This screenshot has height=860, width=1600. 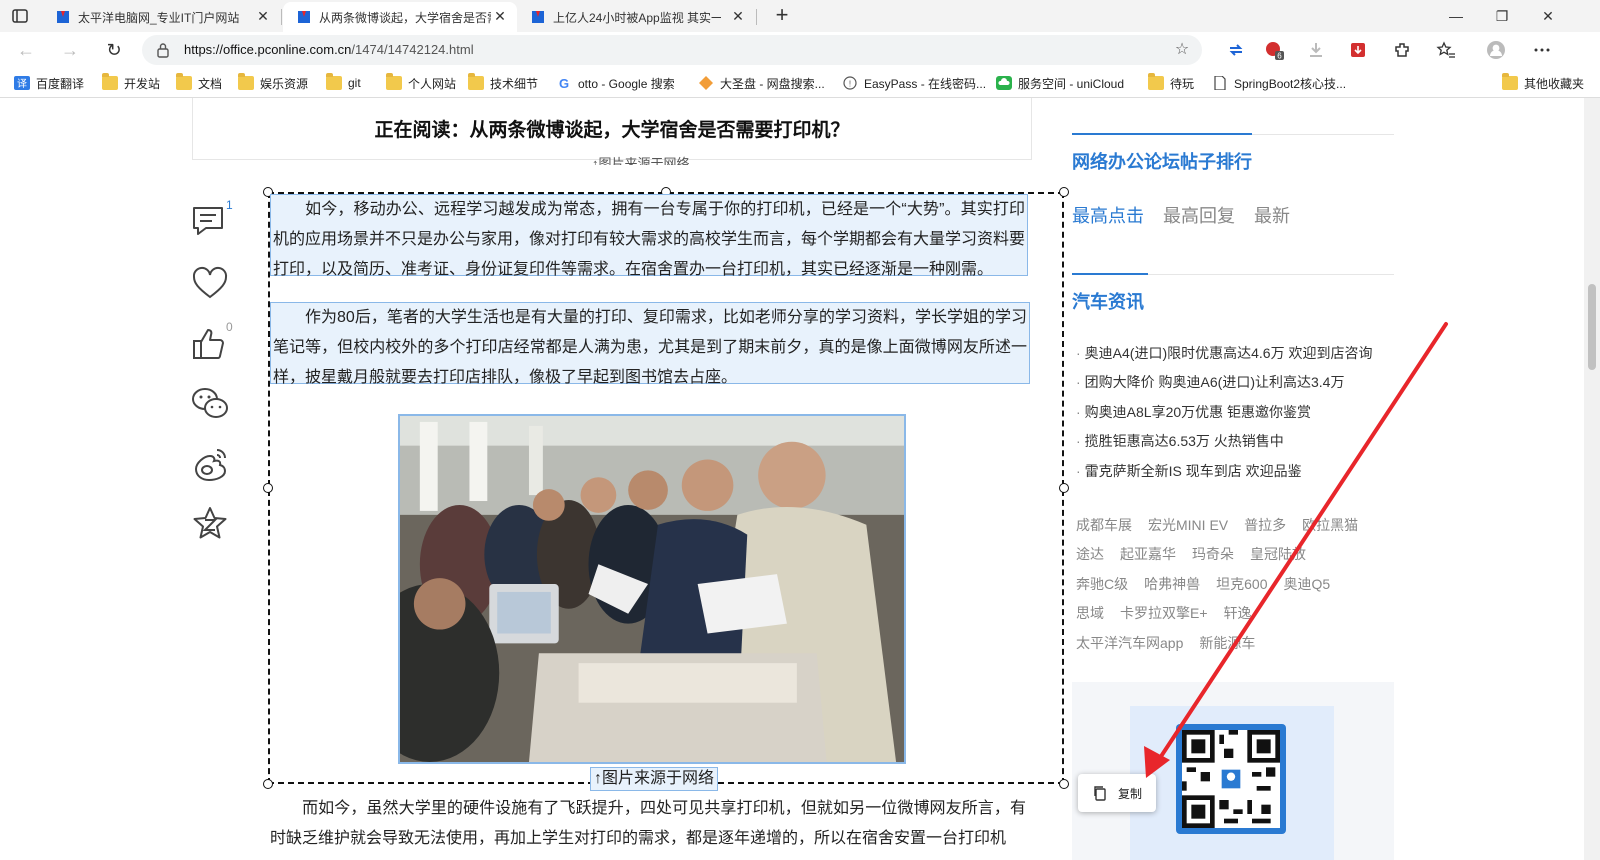 What do you see at coordinates (412, 49) in the screenshot?
I see `url-path: /1474/14742124.html` at bounding box center [412, 49].